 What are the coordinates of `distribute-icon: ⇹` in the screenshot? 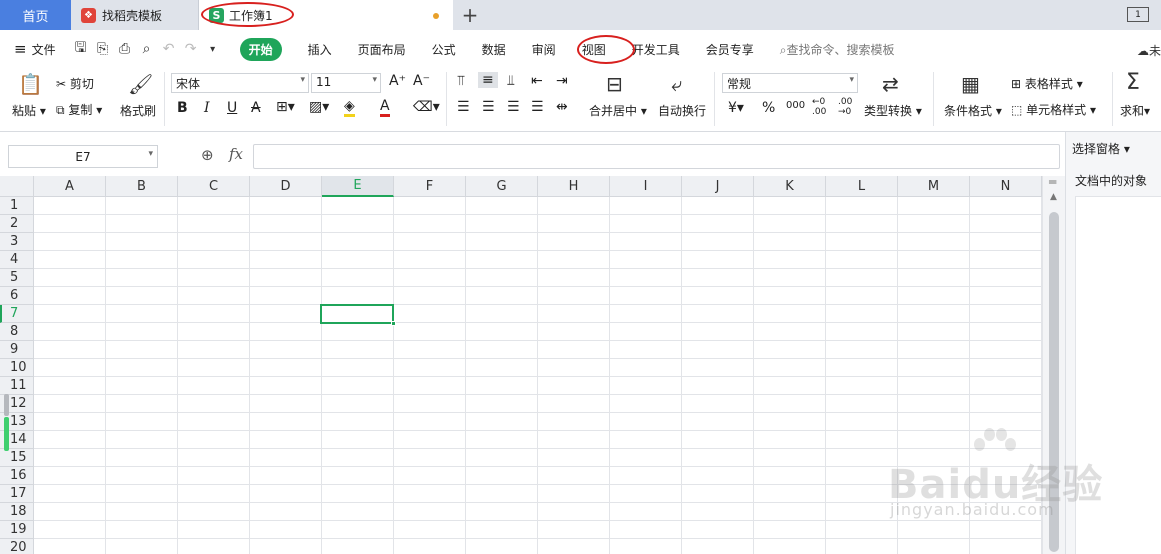 It's located at (562, 107).